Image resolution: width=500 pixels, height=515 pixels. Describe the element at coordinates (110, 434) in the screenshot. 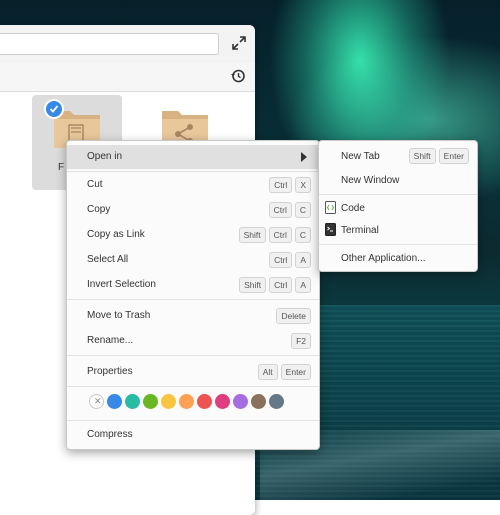

I see `menu-item-label: Compress` at that location.